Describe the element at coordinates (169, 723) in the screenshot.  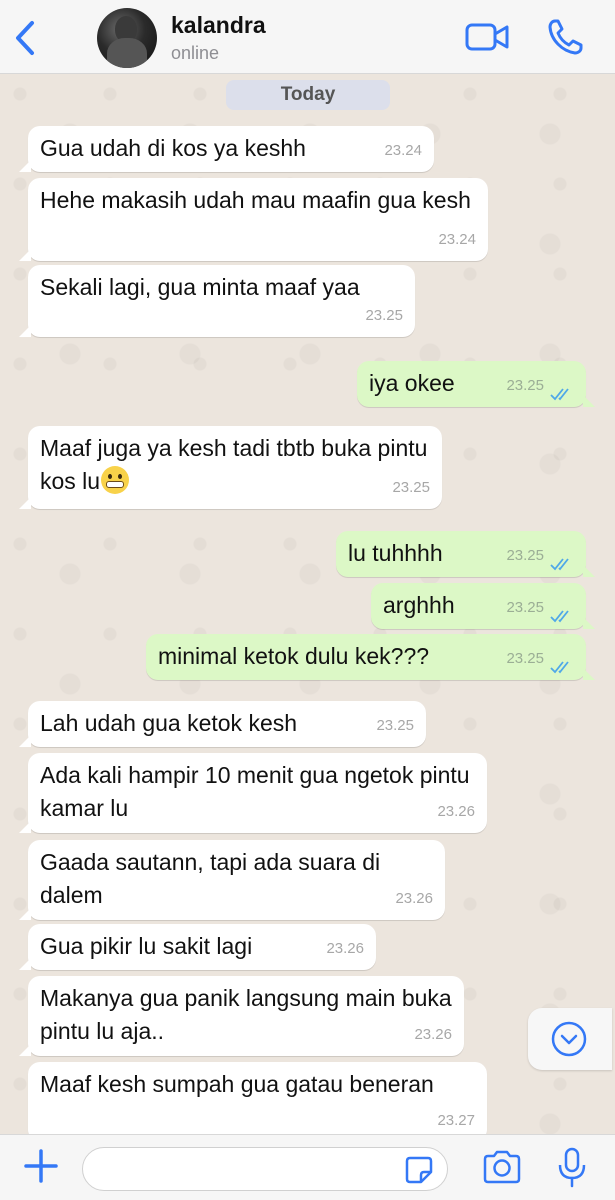
I see `message-text: Lah udah gua ketok kesh` at that location.